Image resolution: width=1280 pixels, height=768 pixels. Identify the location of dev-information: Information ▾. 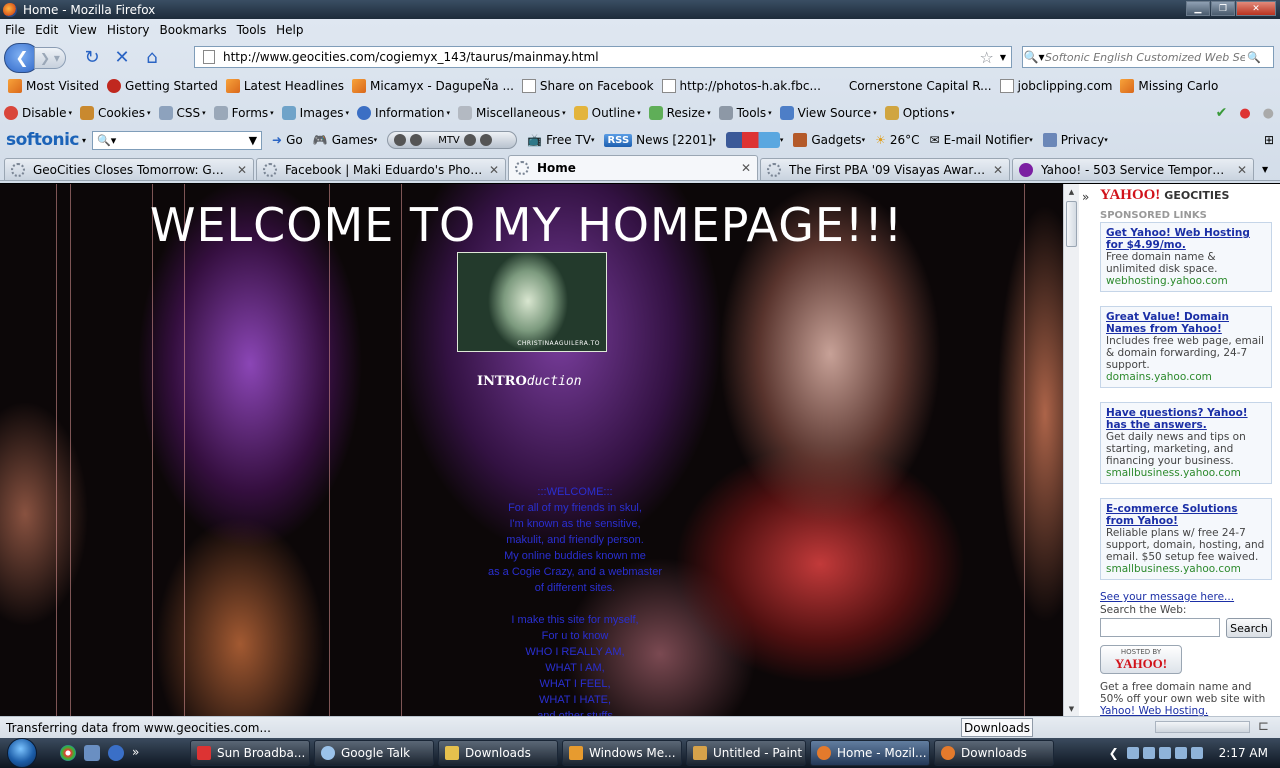
(403, 113).